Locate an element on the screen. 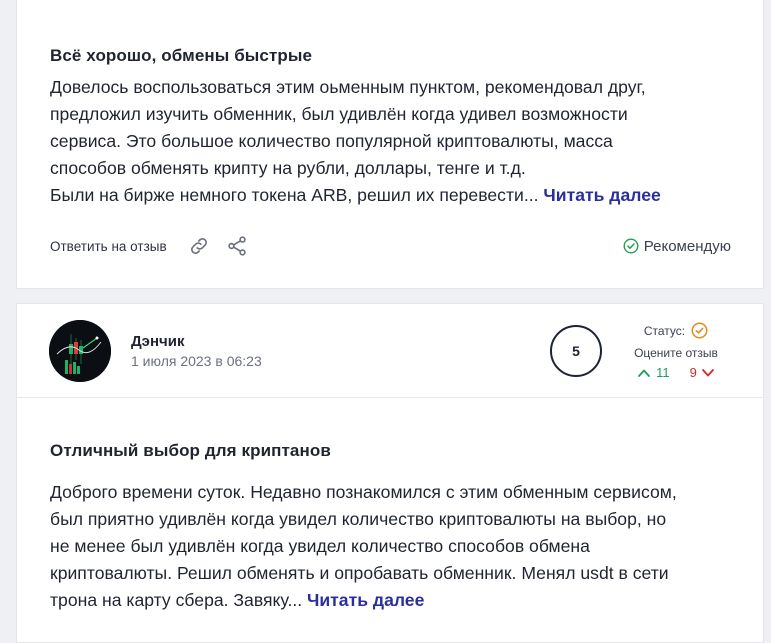 Image resolution: width=771 pixels, height=643 pixels. author-name: Дэнчик is located at coordinates (157, 341).